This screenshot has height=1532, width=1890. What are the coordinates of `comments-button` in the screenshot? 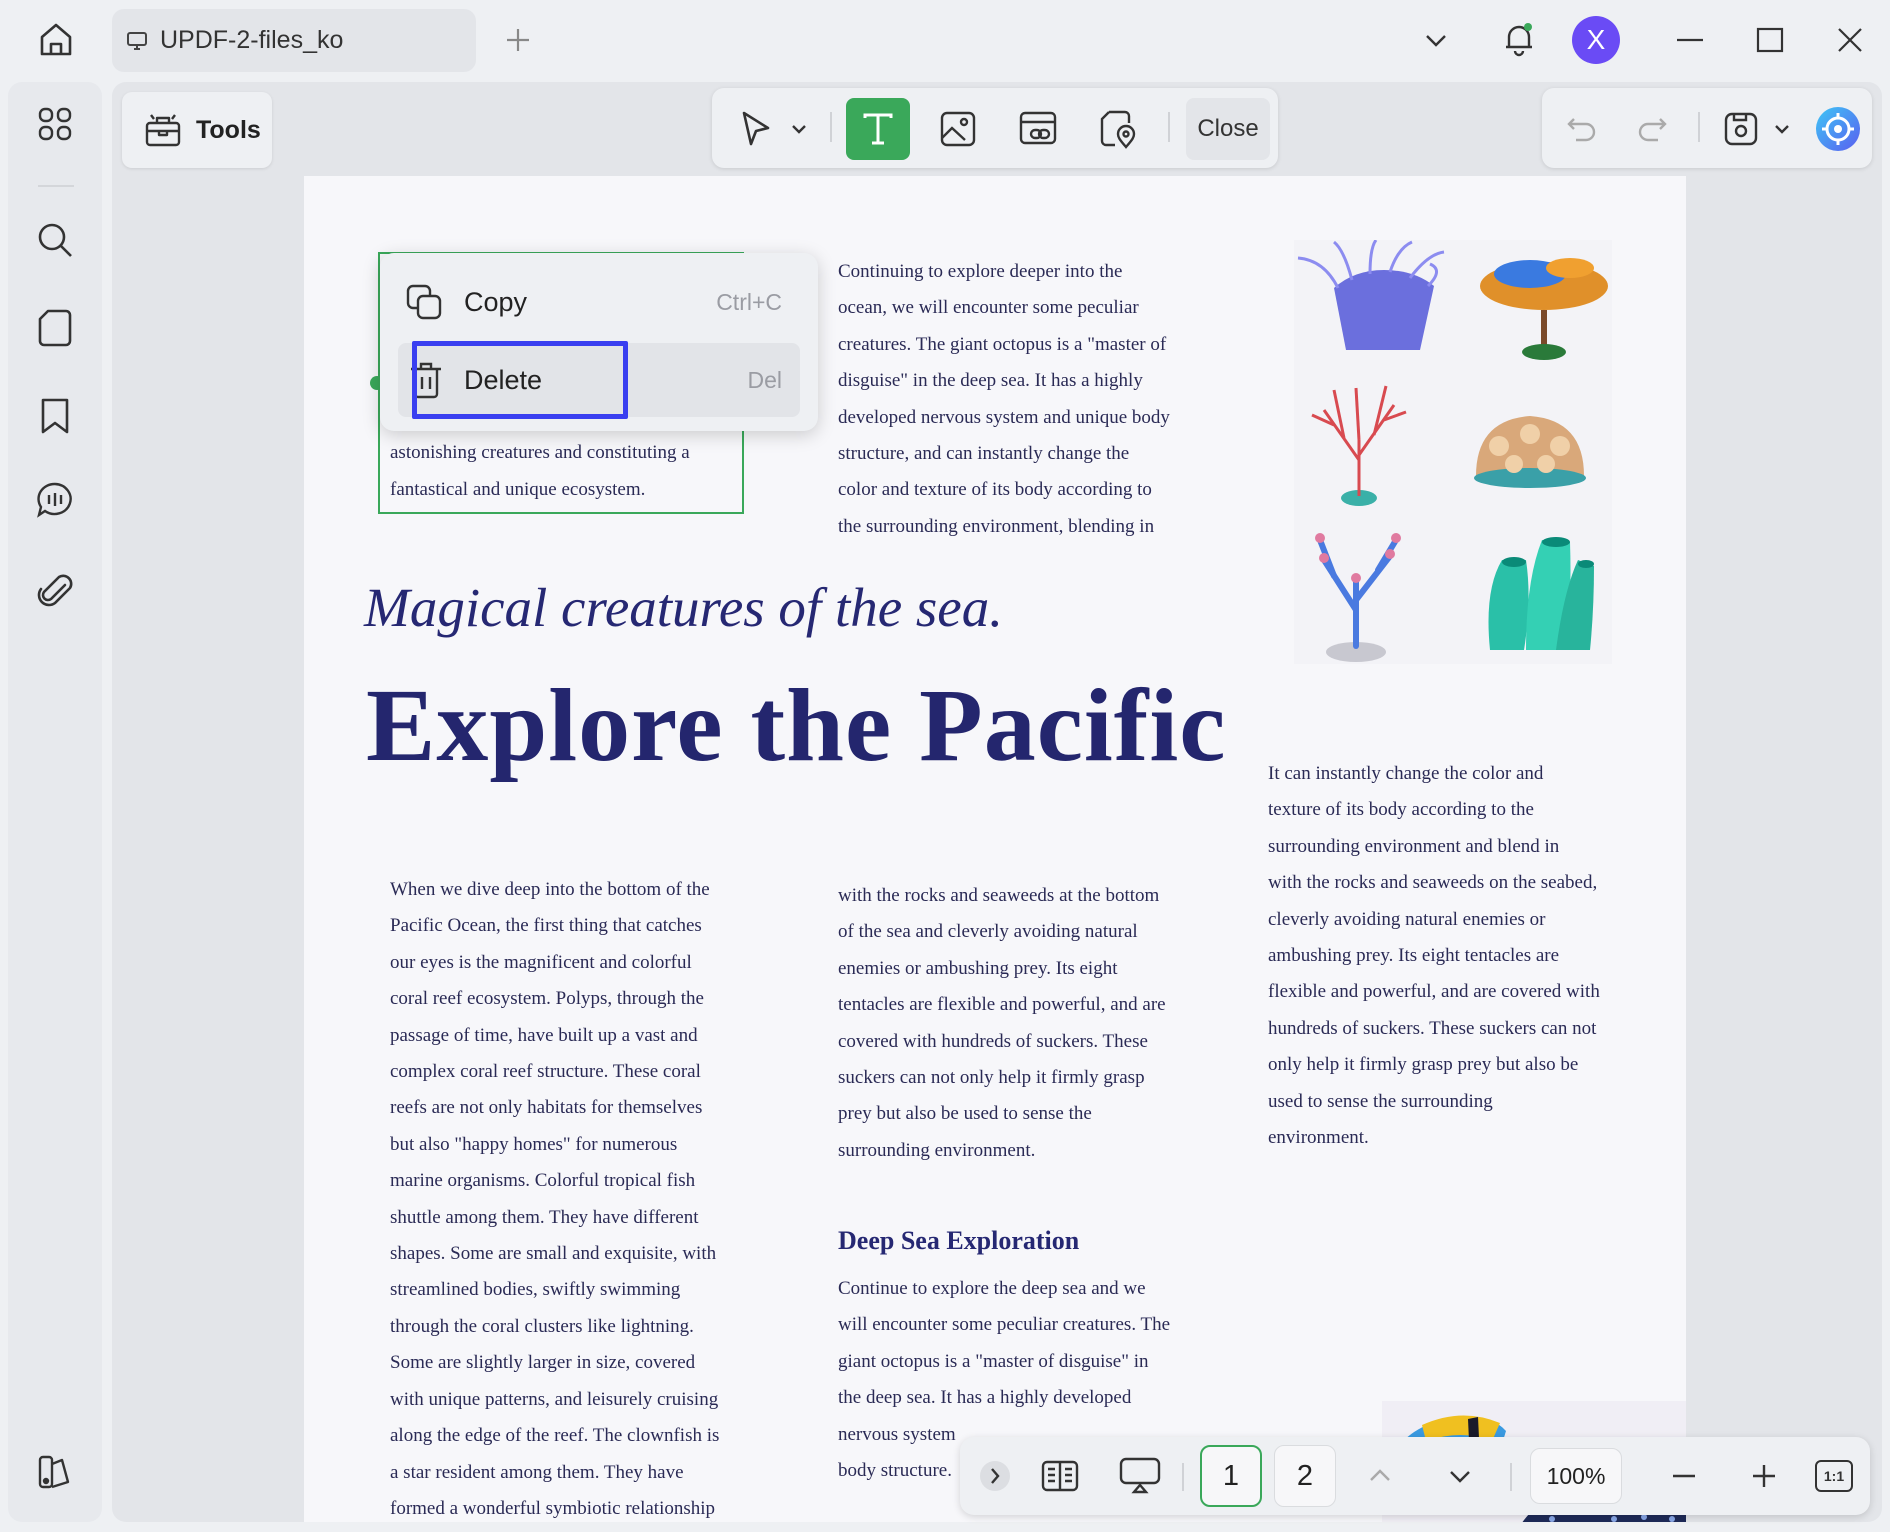 It's located at (55, 500).